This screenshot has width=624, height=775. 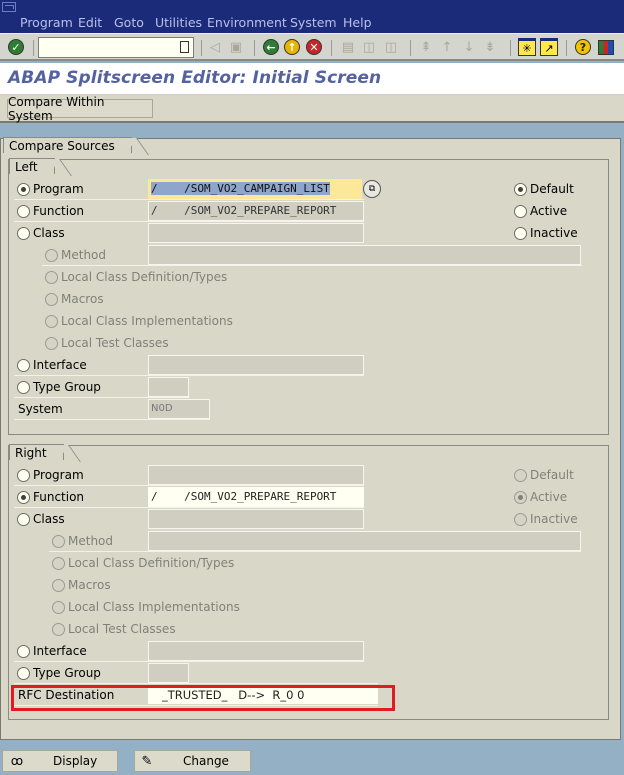 What do you see at coordinates (81, 585) in the screenshot?
I see `right-macros-radio: Macros` at bounding box center [81, 585].